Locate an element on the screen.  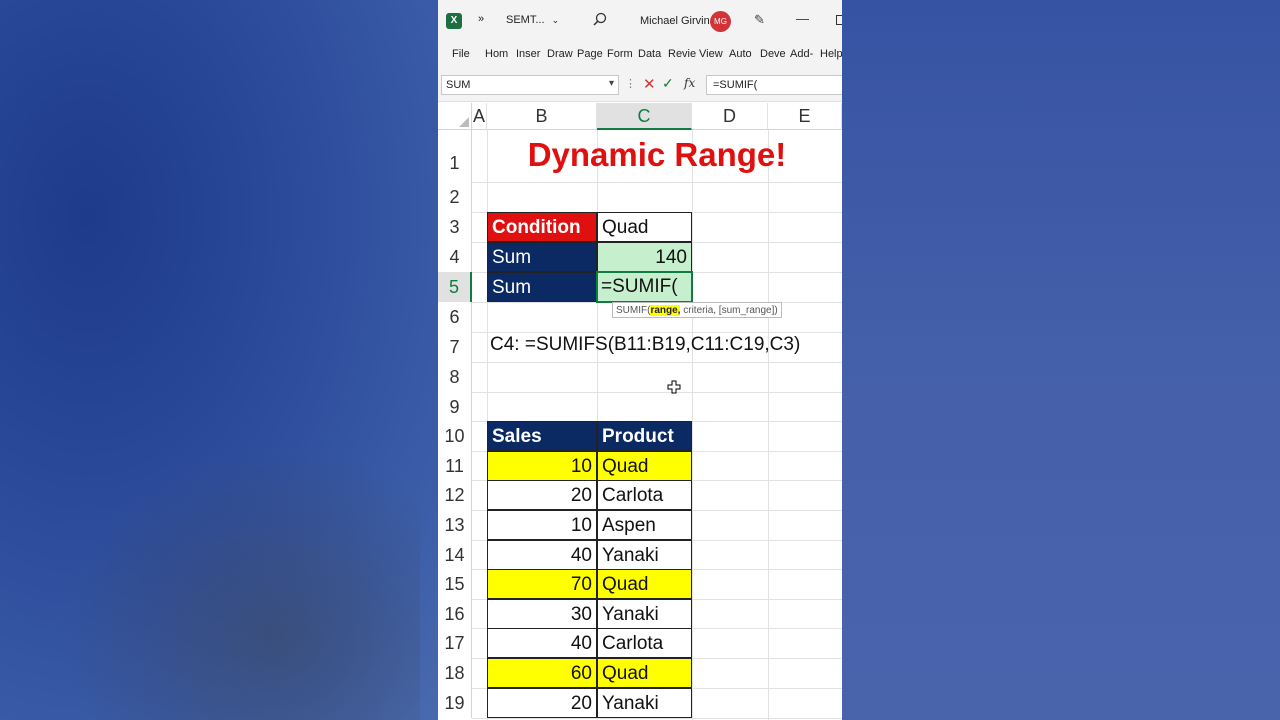
pen-icon: ✎ is located at coordinates (759, 20).